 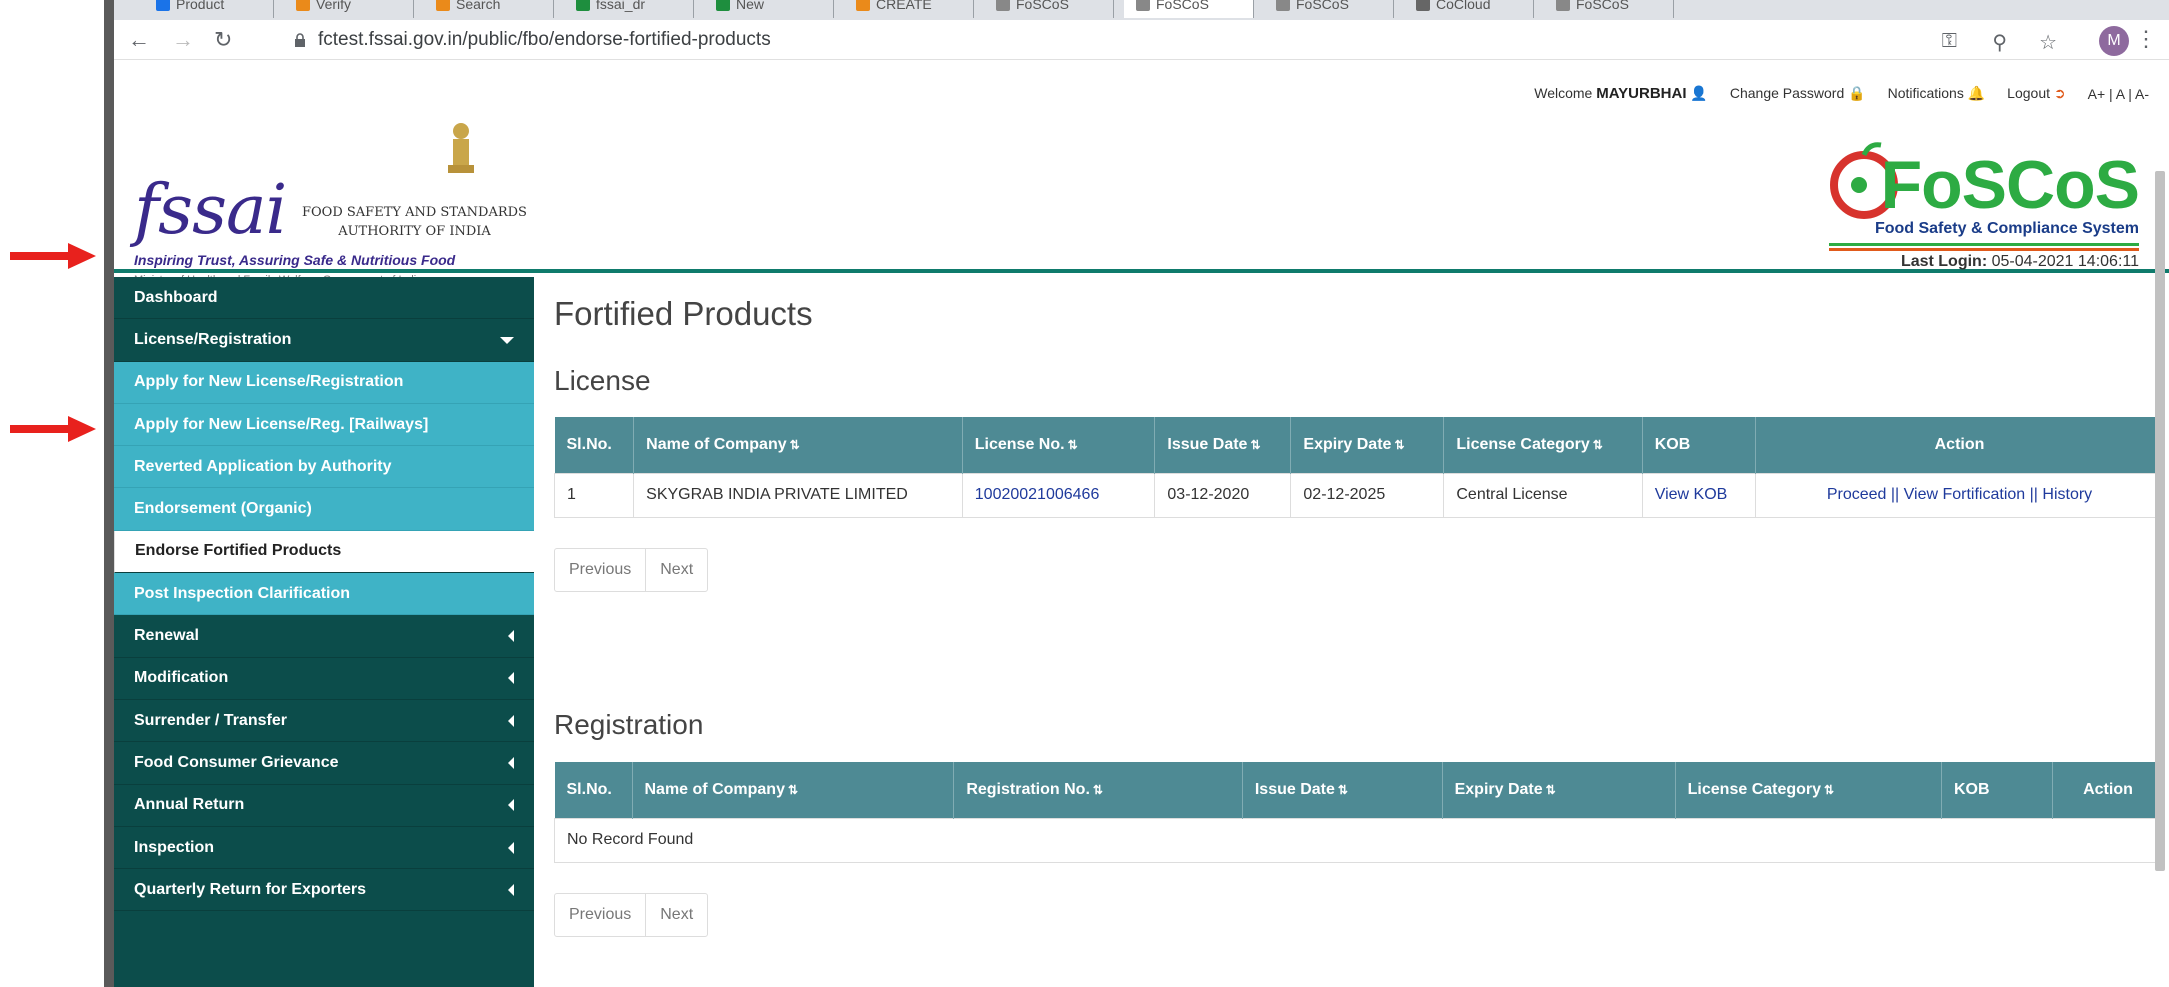 I want to click on sidebar-item: Inspection, so click(x=324, y=848).